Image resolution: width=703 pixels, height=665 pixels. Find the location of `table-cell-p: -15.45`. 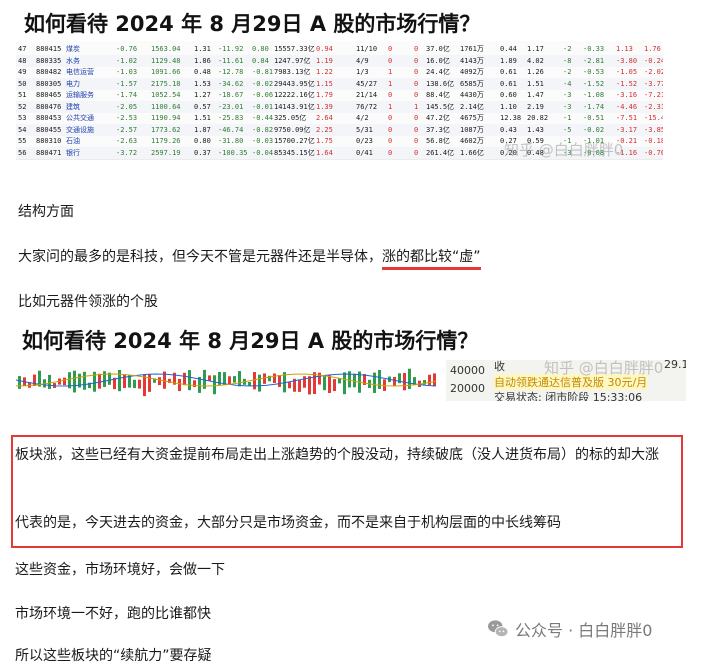

table-cell-p: -15.45 is located at coordinates (653, 118).